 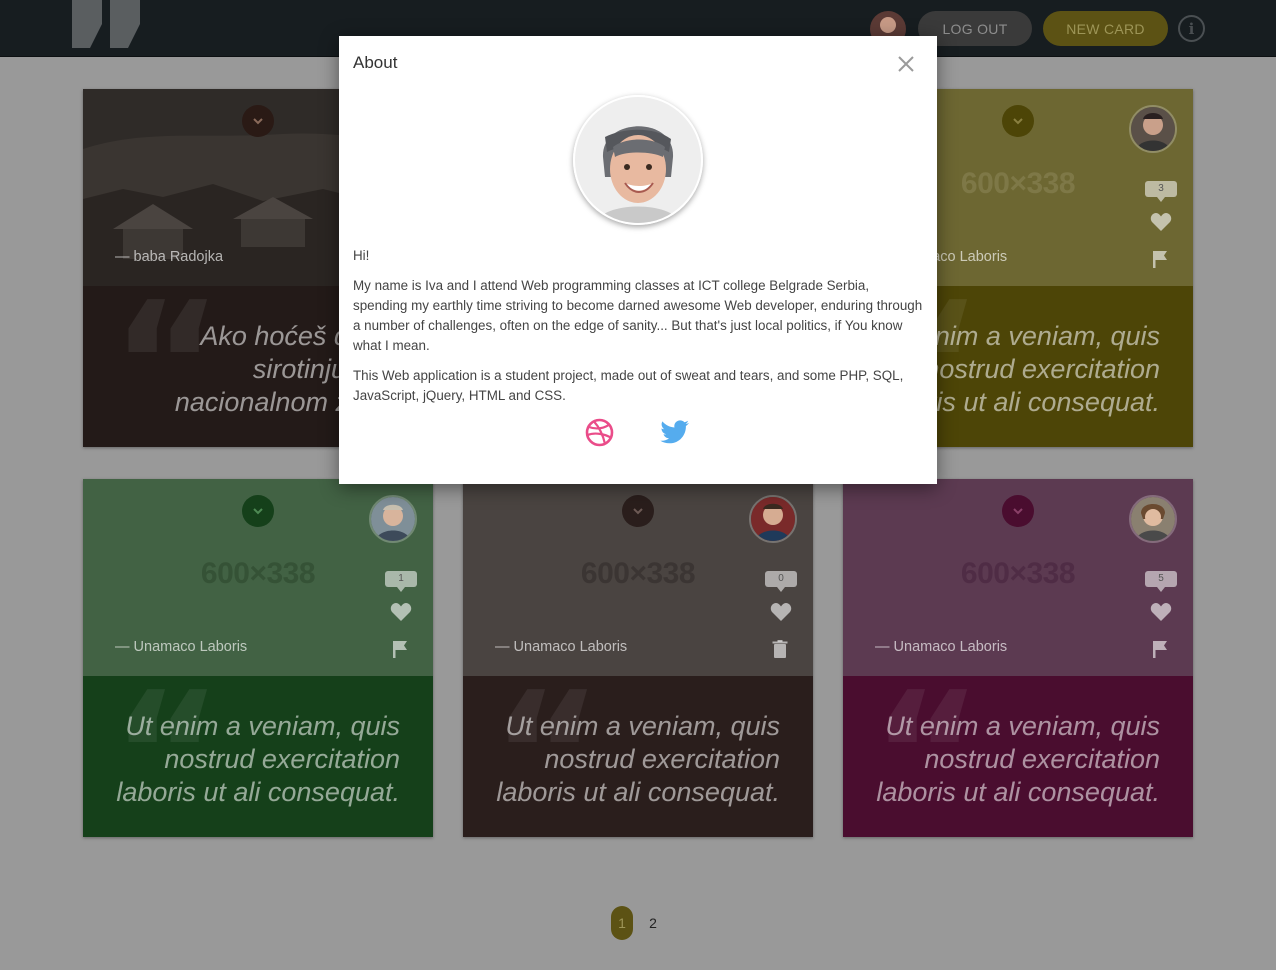 What do you see at coordinates (675, 433) in the screenshot?
I see `twitter-icon` at bounding box center [675, 433].